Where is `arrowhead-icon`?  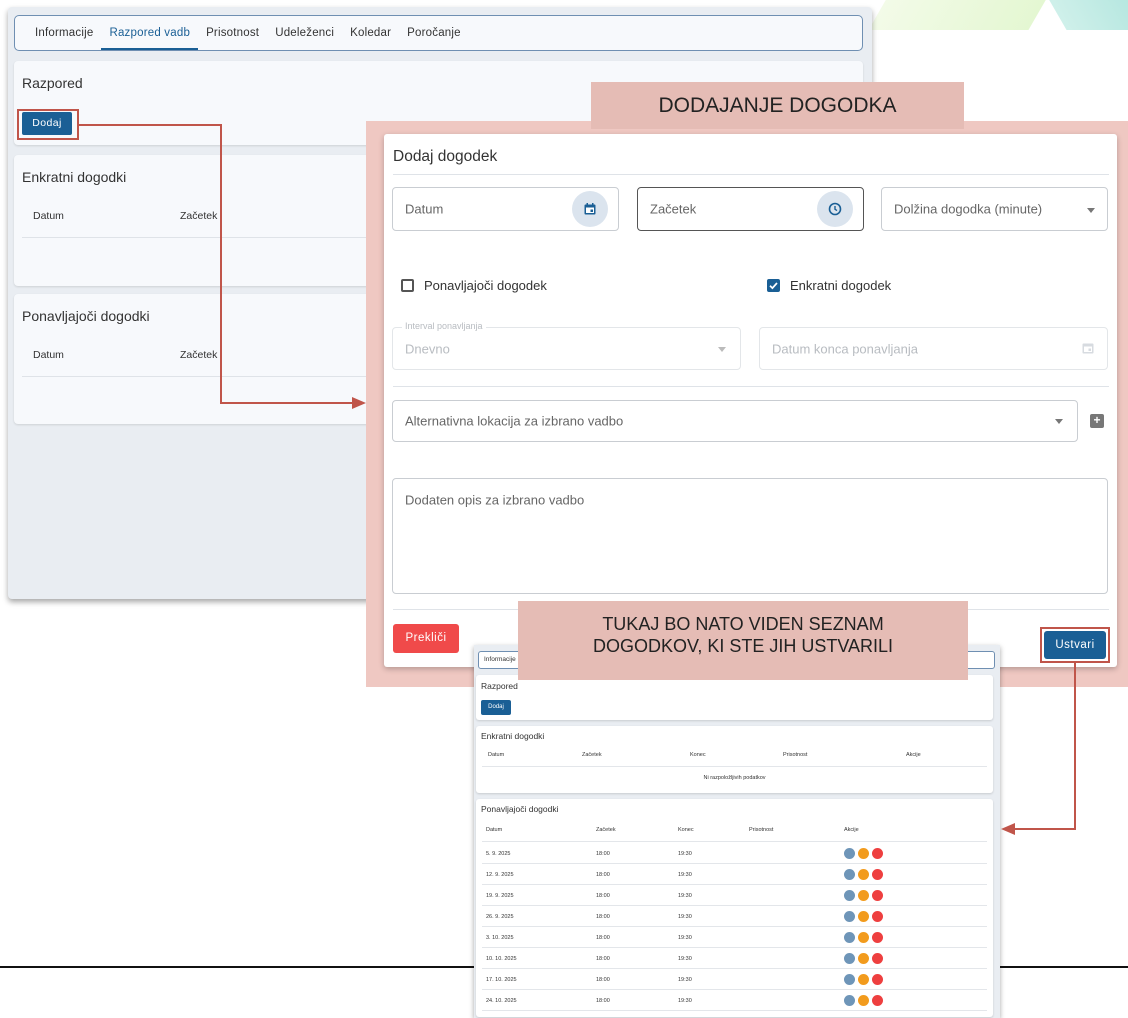
arrowhead-icon is located at coordinates (1008, 829).